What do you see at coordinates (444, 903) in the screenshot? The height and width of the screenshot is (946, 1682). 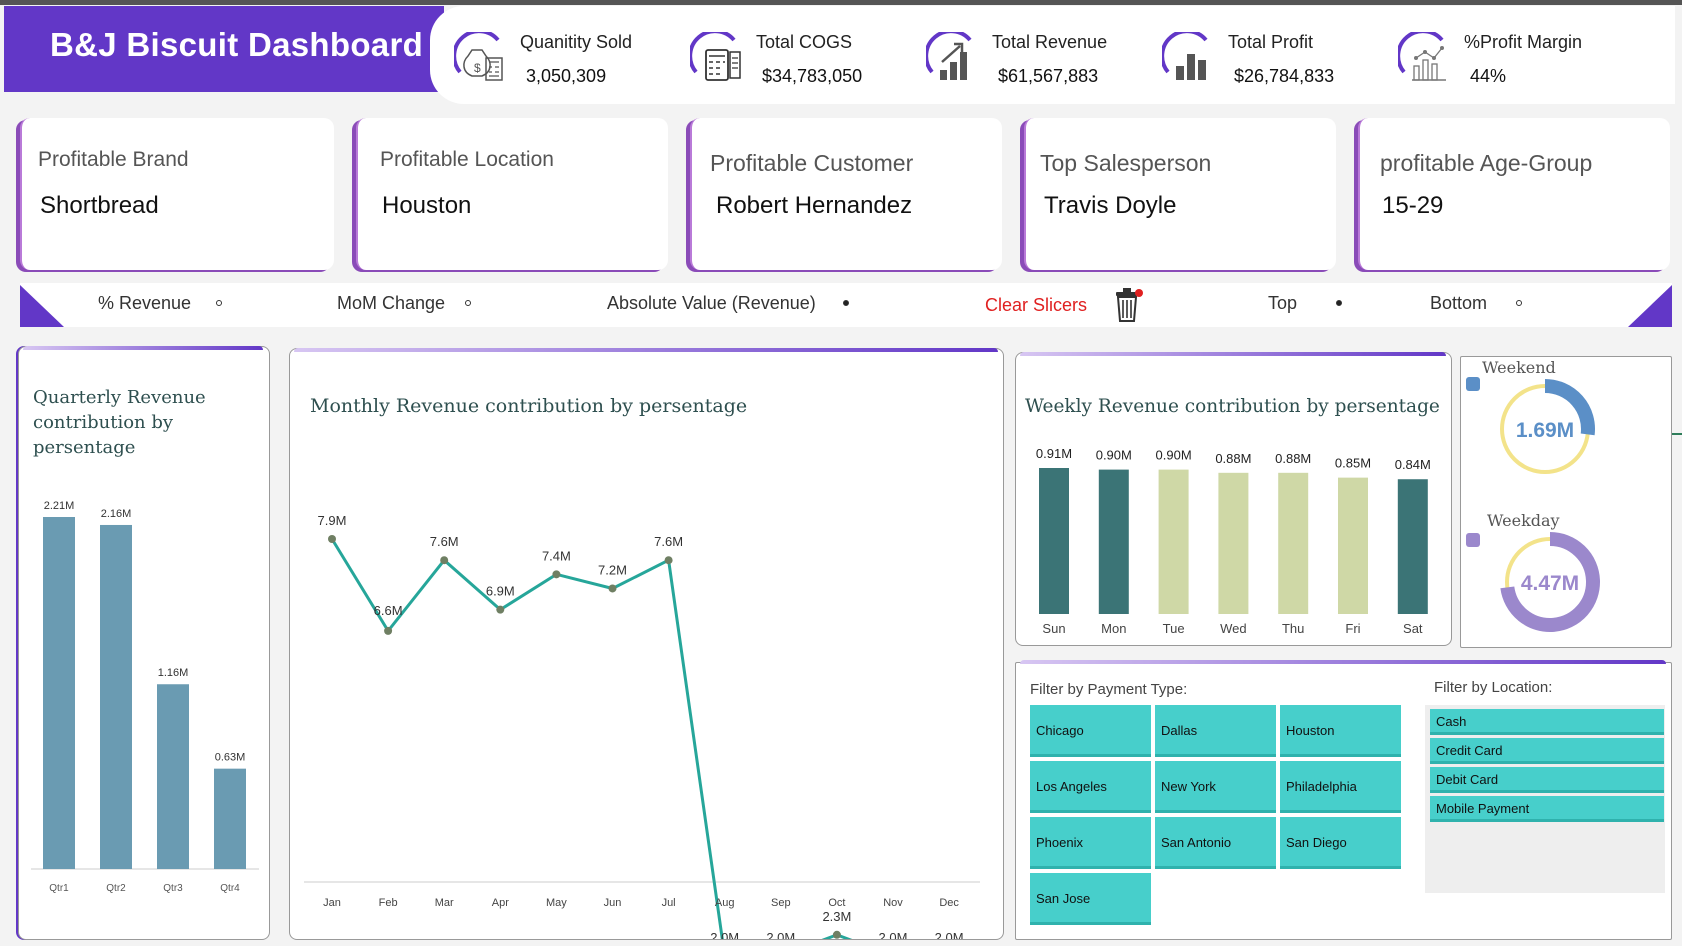 I see `x-tick-label: Mar` at bounding box center [444, 903].